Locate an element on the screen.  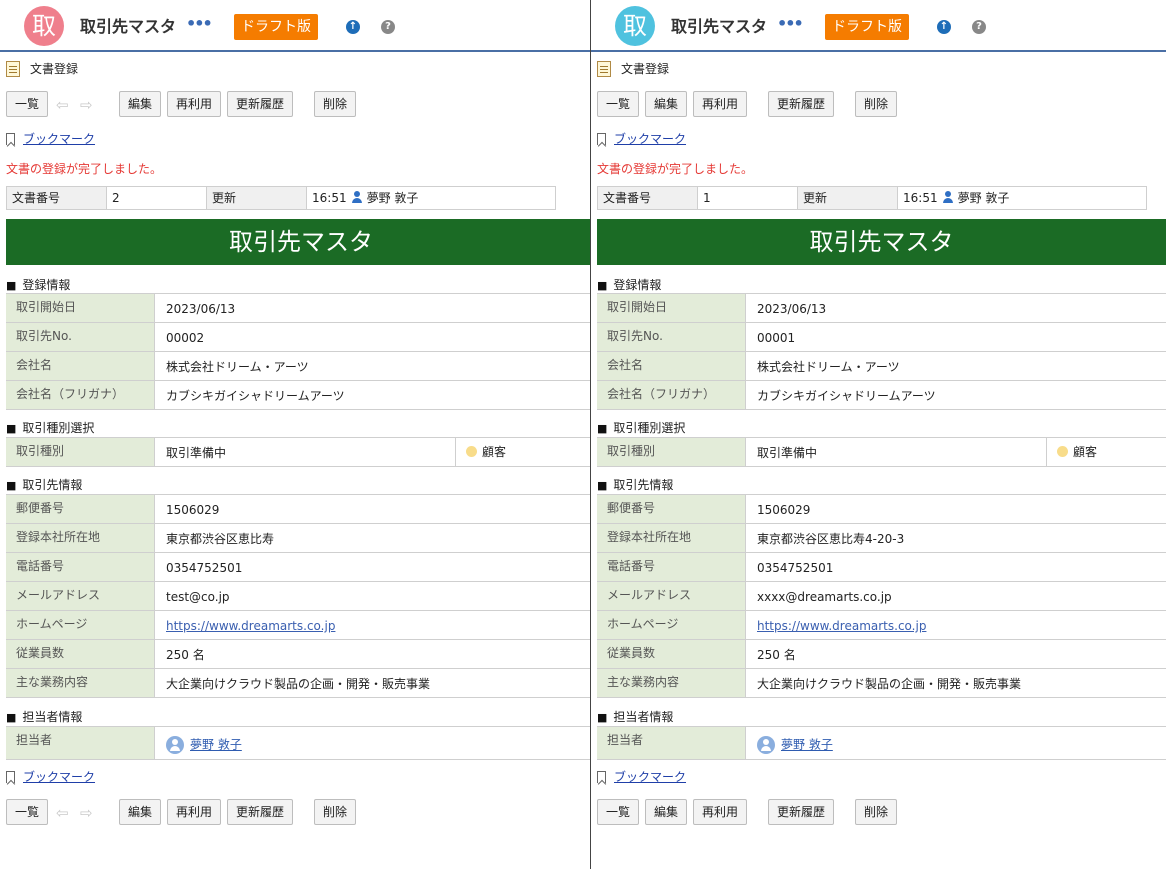
field-label: 登録本社所在地 is located at coordinates (671, 538).